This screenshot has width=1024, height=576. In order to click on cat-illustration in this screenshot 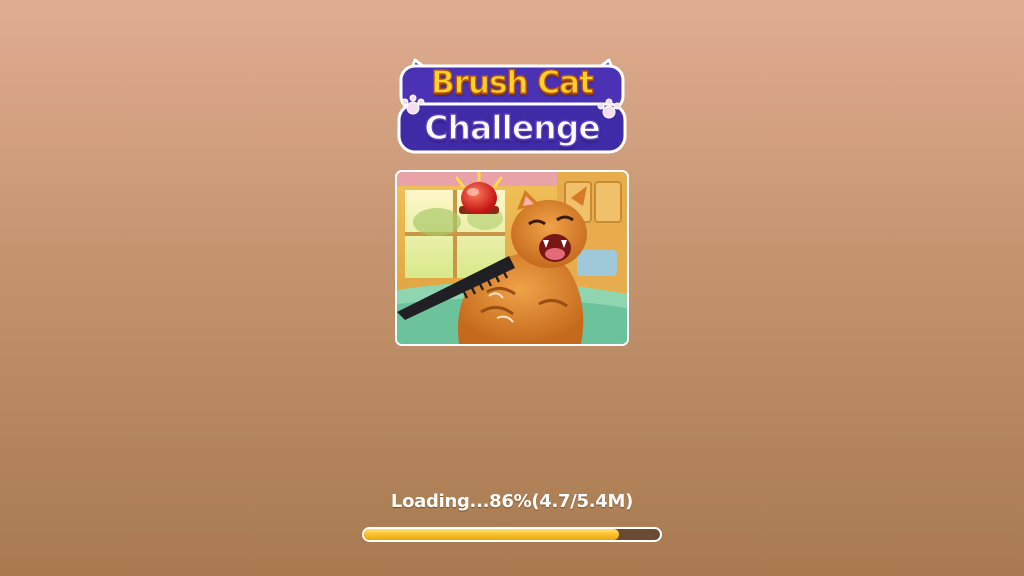, I will do `click(512, 258)`.